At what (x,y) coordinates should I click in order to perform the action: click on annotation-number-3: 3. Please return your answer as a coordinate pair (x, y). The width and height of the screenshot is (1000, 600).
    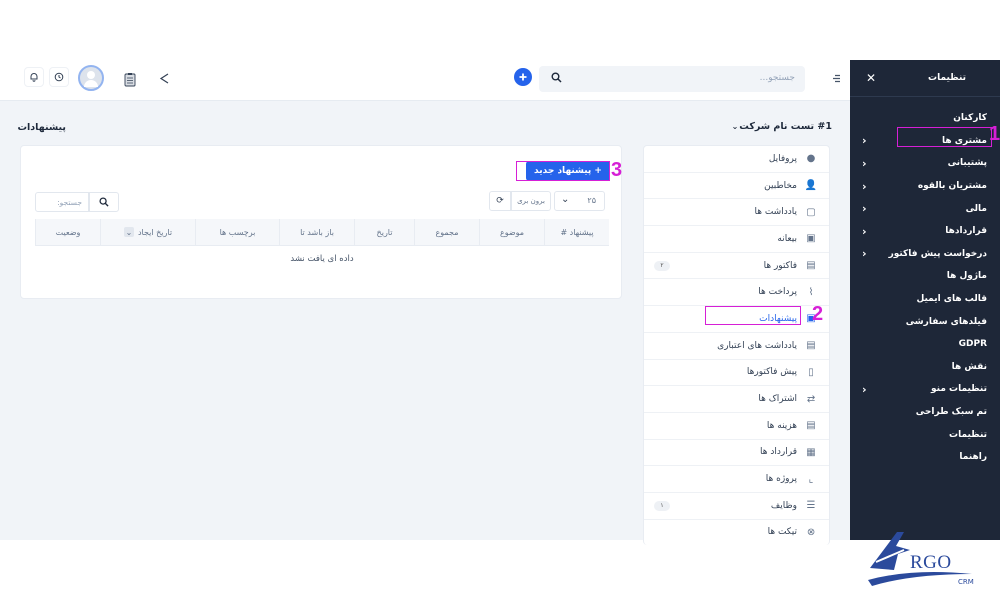
    Looking at the image, I should click on (617, 170).